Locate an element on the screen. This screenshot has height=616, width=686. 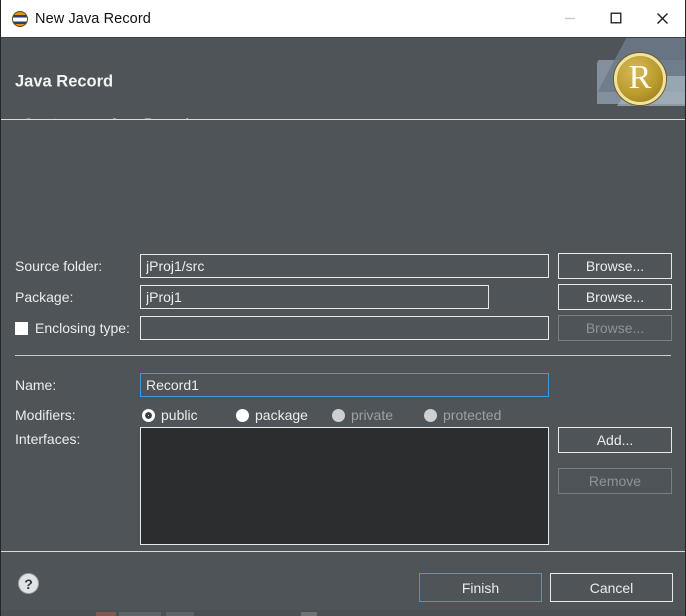
help-icon: ? is located at coordinates (28, 583).